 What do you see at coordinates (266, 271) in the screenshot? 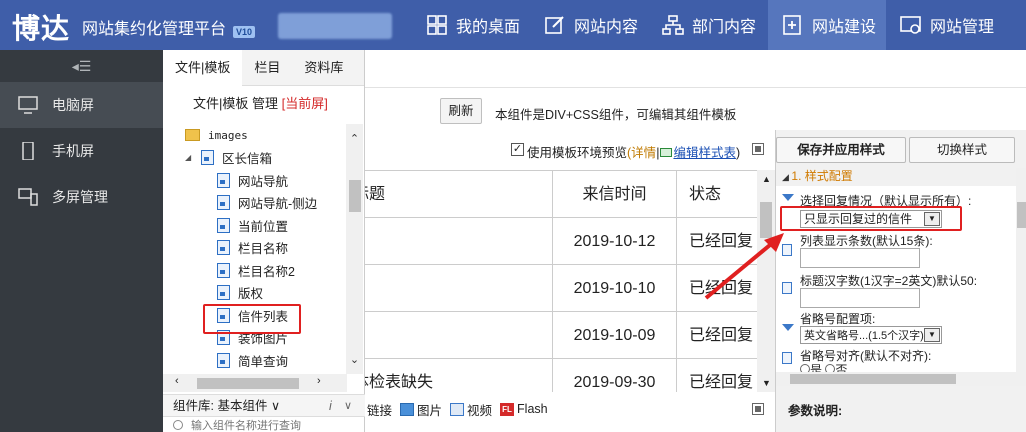
I see `tree-item-label: 栏目名称2` at bounding box center [266, 271].